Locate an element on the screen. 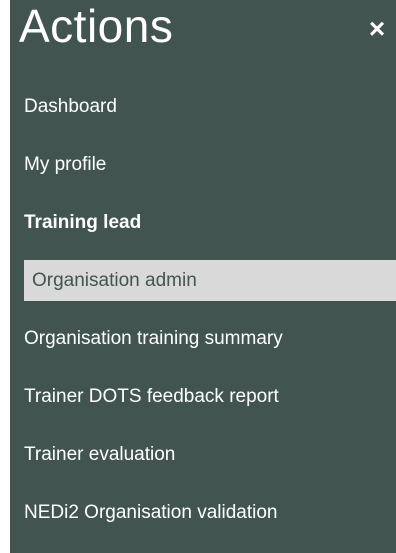 The image size is (396, 553). menu-item-organisation-training-summary: Organisation training summary is located at coordinates (203, 338).